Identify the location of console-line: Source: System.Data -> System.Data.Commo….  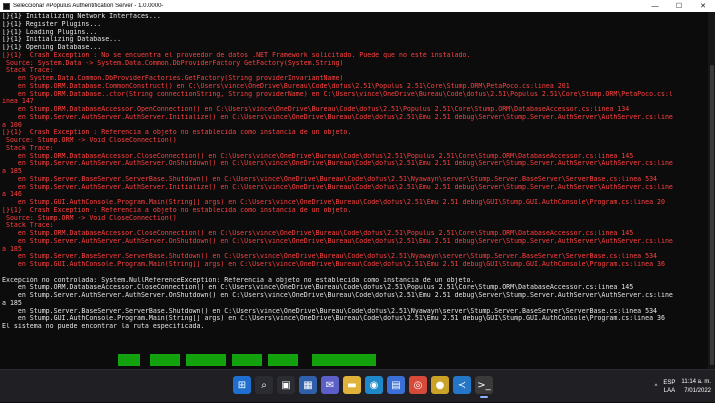
(173, 63).